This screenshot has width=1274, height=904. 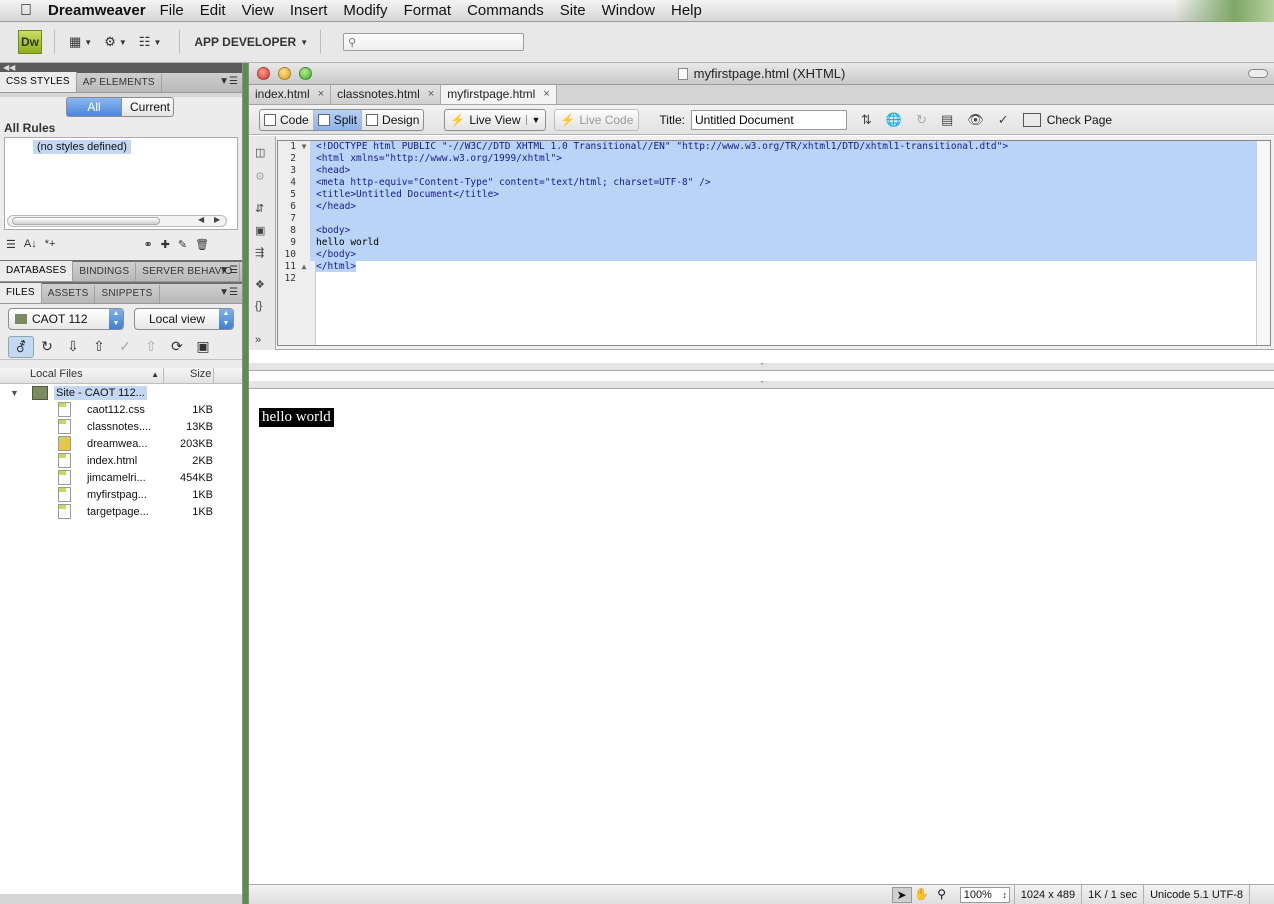 I want to click on check-out-icon: ✓, so click(x=125, y=346).